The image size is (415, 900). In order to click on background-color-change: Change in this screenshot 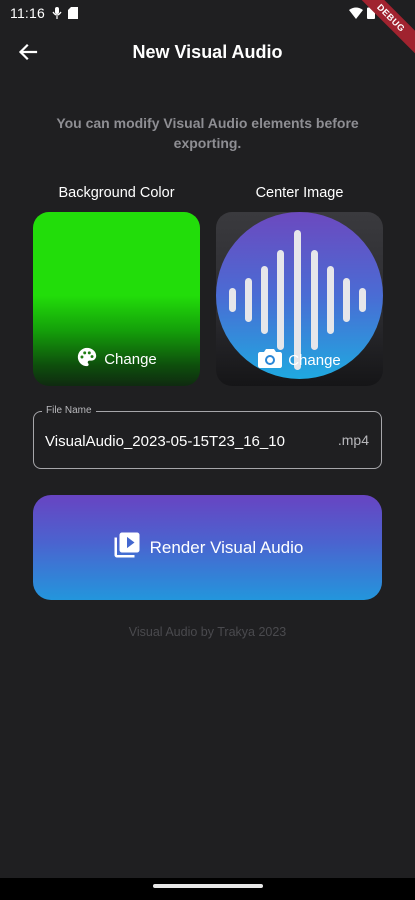, I will do `click(116, 359)`.